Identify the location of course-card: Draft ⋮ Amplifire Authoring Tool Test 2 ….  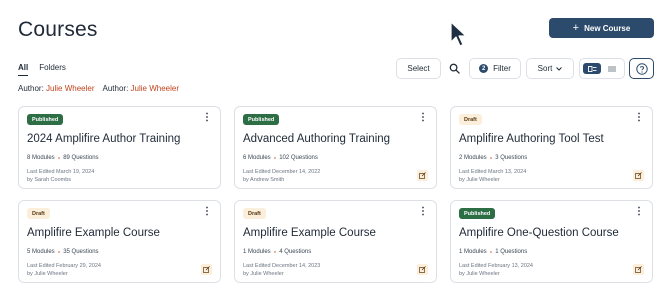
(551, 147).